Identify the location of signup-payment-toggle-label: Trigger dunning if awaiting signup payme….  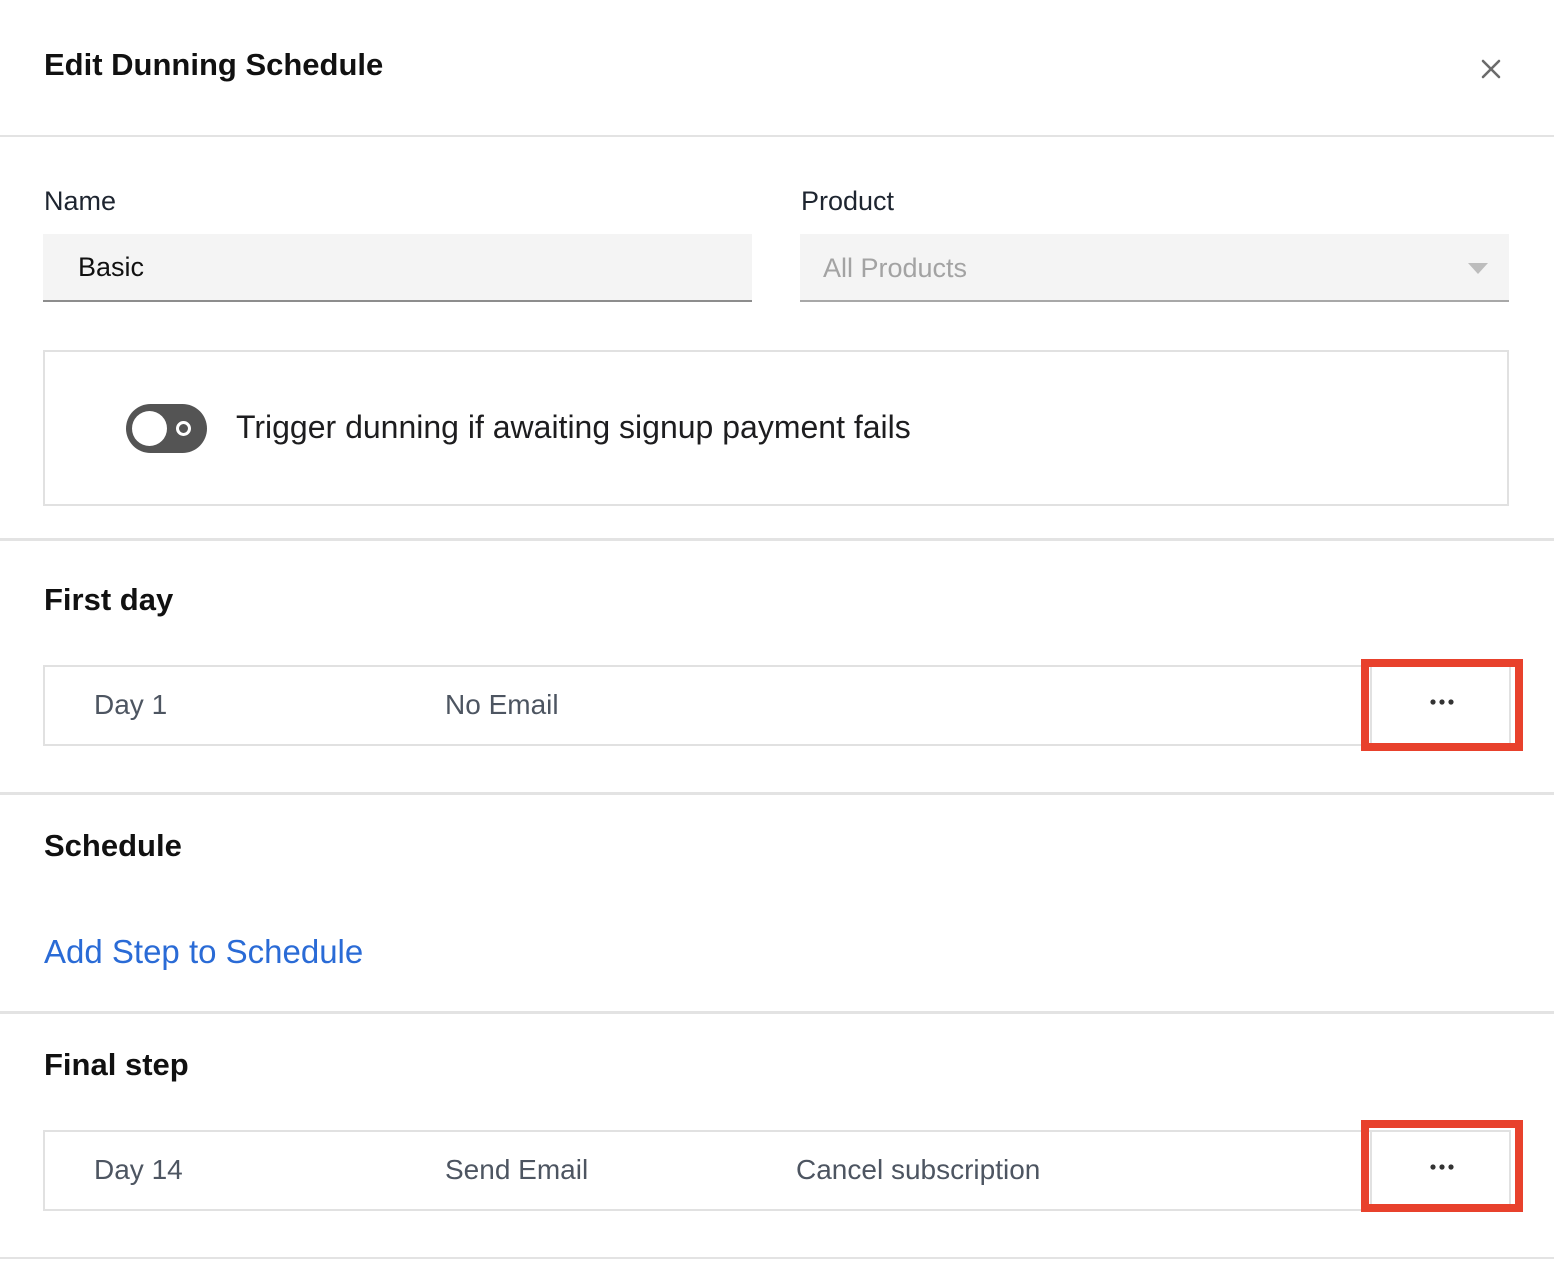
(573, 427).